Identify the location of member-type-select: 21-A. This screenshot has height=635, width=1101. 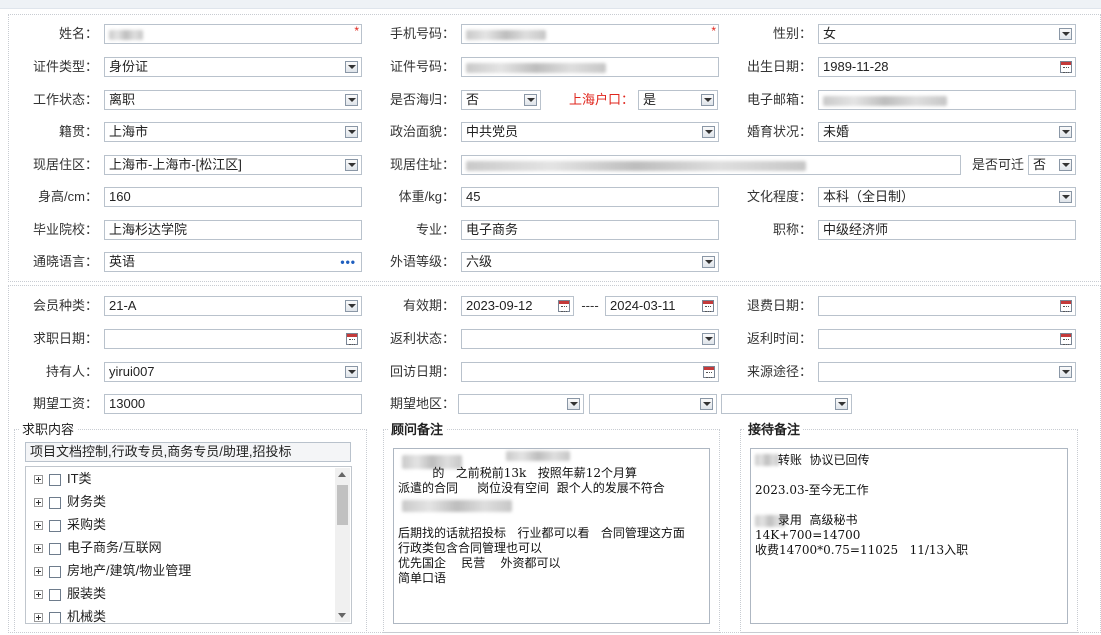
(233, 306).